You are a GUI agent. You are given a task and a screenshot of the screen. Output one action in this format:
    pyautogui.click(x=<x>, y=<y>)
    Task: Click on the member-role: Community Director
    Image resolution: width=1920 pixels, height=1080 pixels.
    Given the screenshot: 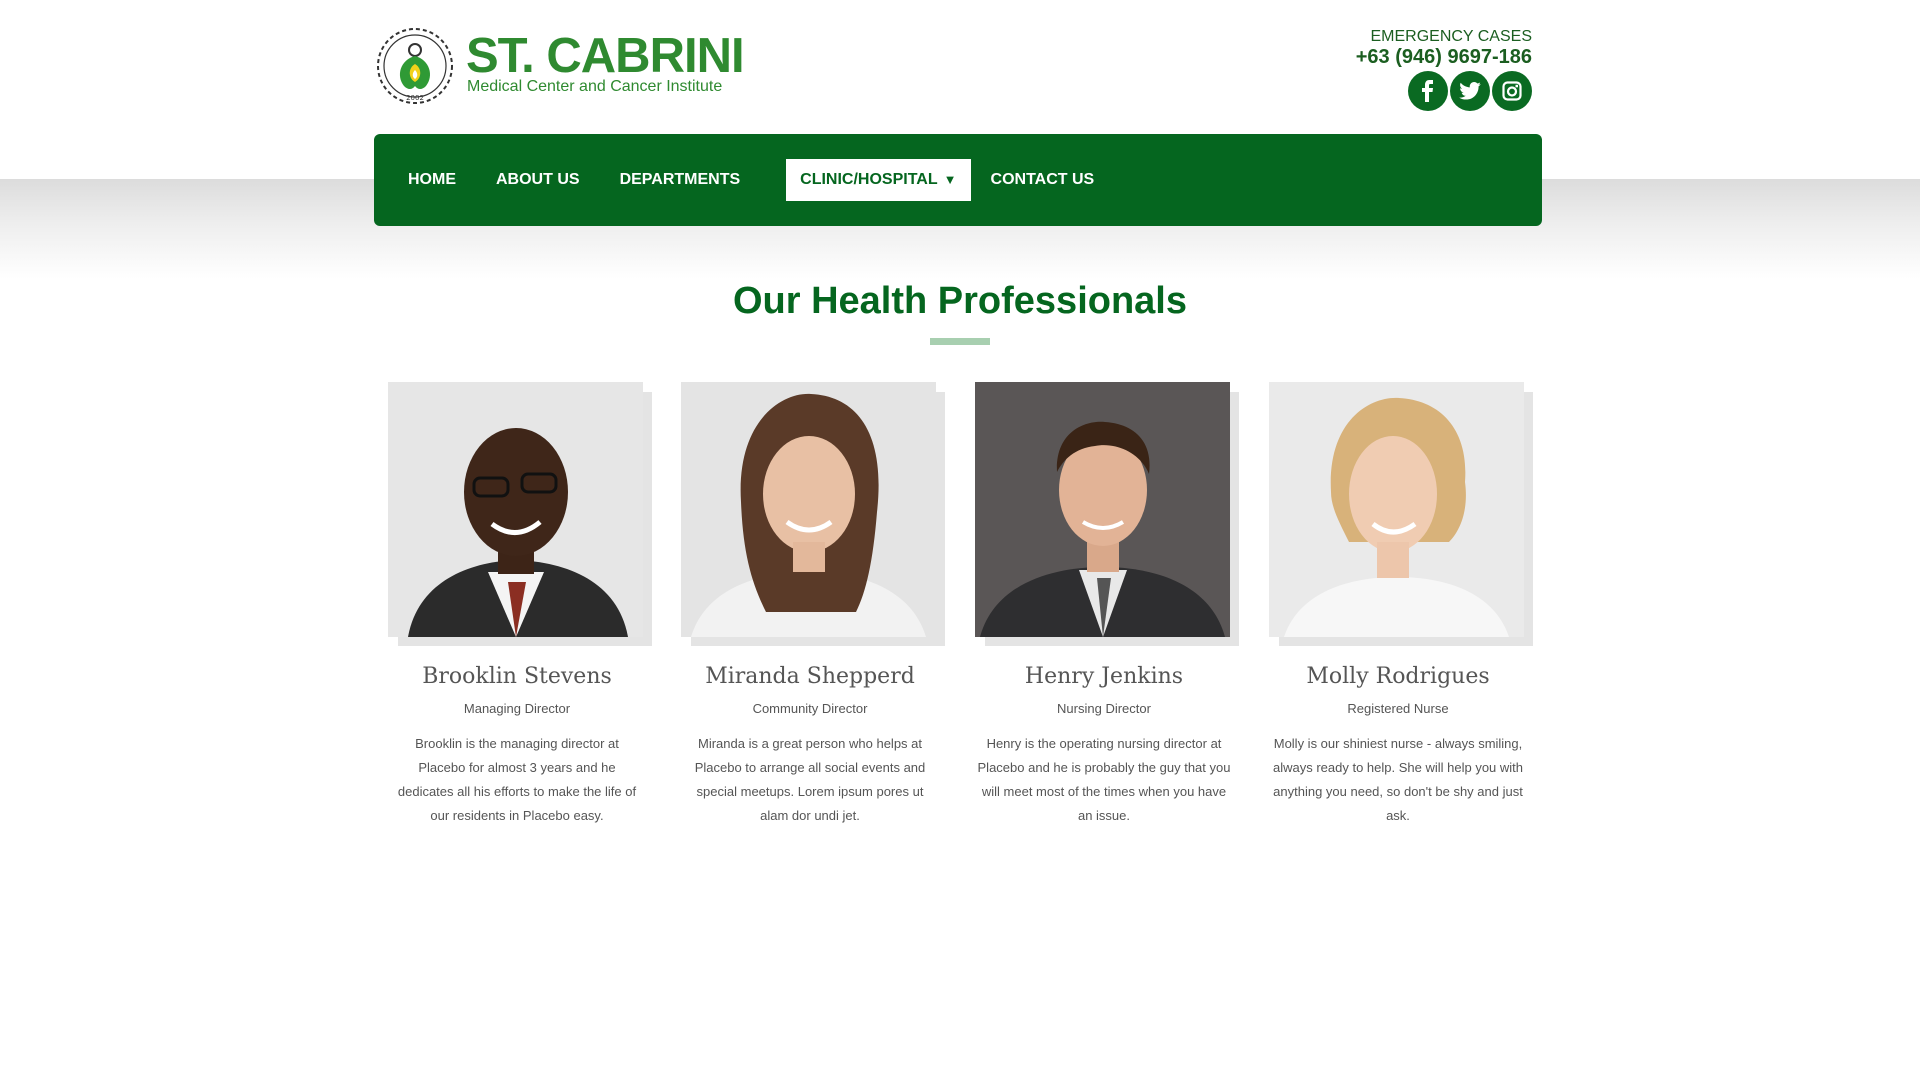 What is the action you would take?
    pyautogui.click(x=810, y=708)
    